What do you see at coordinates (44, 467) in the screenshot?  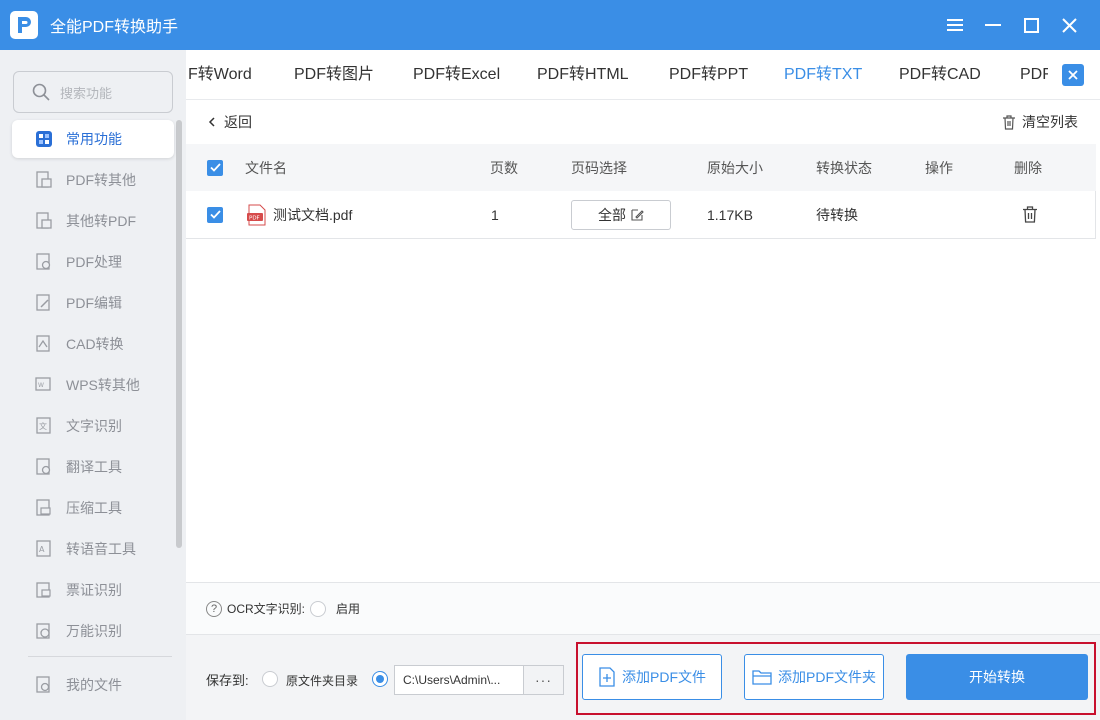 I see `translate-icon` at bounding box center [44, 467].